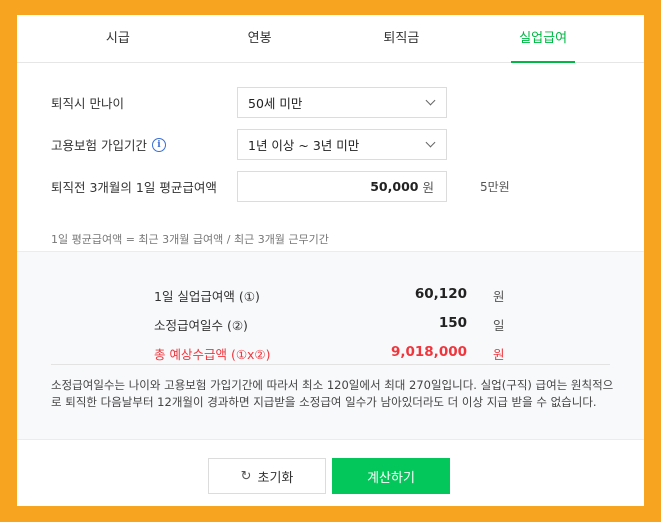 The height and width of the screenshot is (522, 661). What do you see at coordinates (118, 38) in the screenshot?
I see `tab-hourly: 시급` at bounding box center [118, 38].